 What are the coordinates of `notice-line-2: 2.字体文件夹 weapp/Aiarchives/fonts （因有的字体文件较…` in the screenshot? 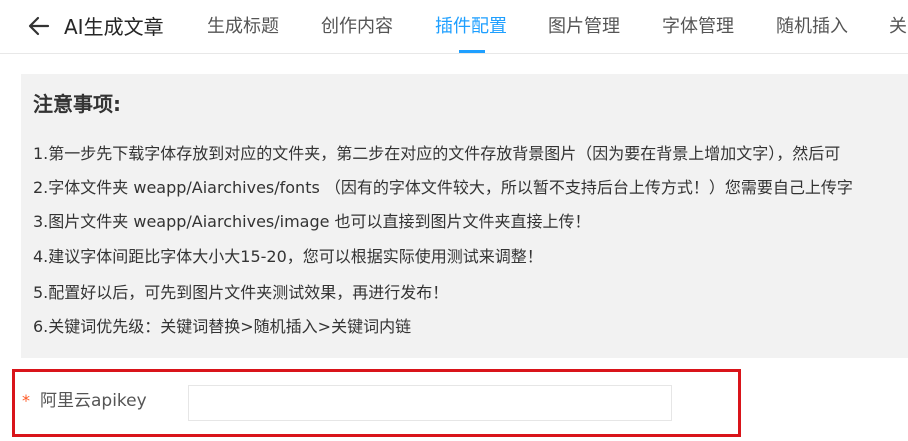 It's located at (443, 187).